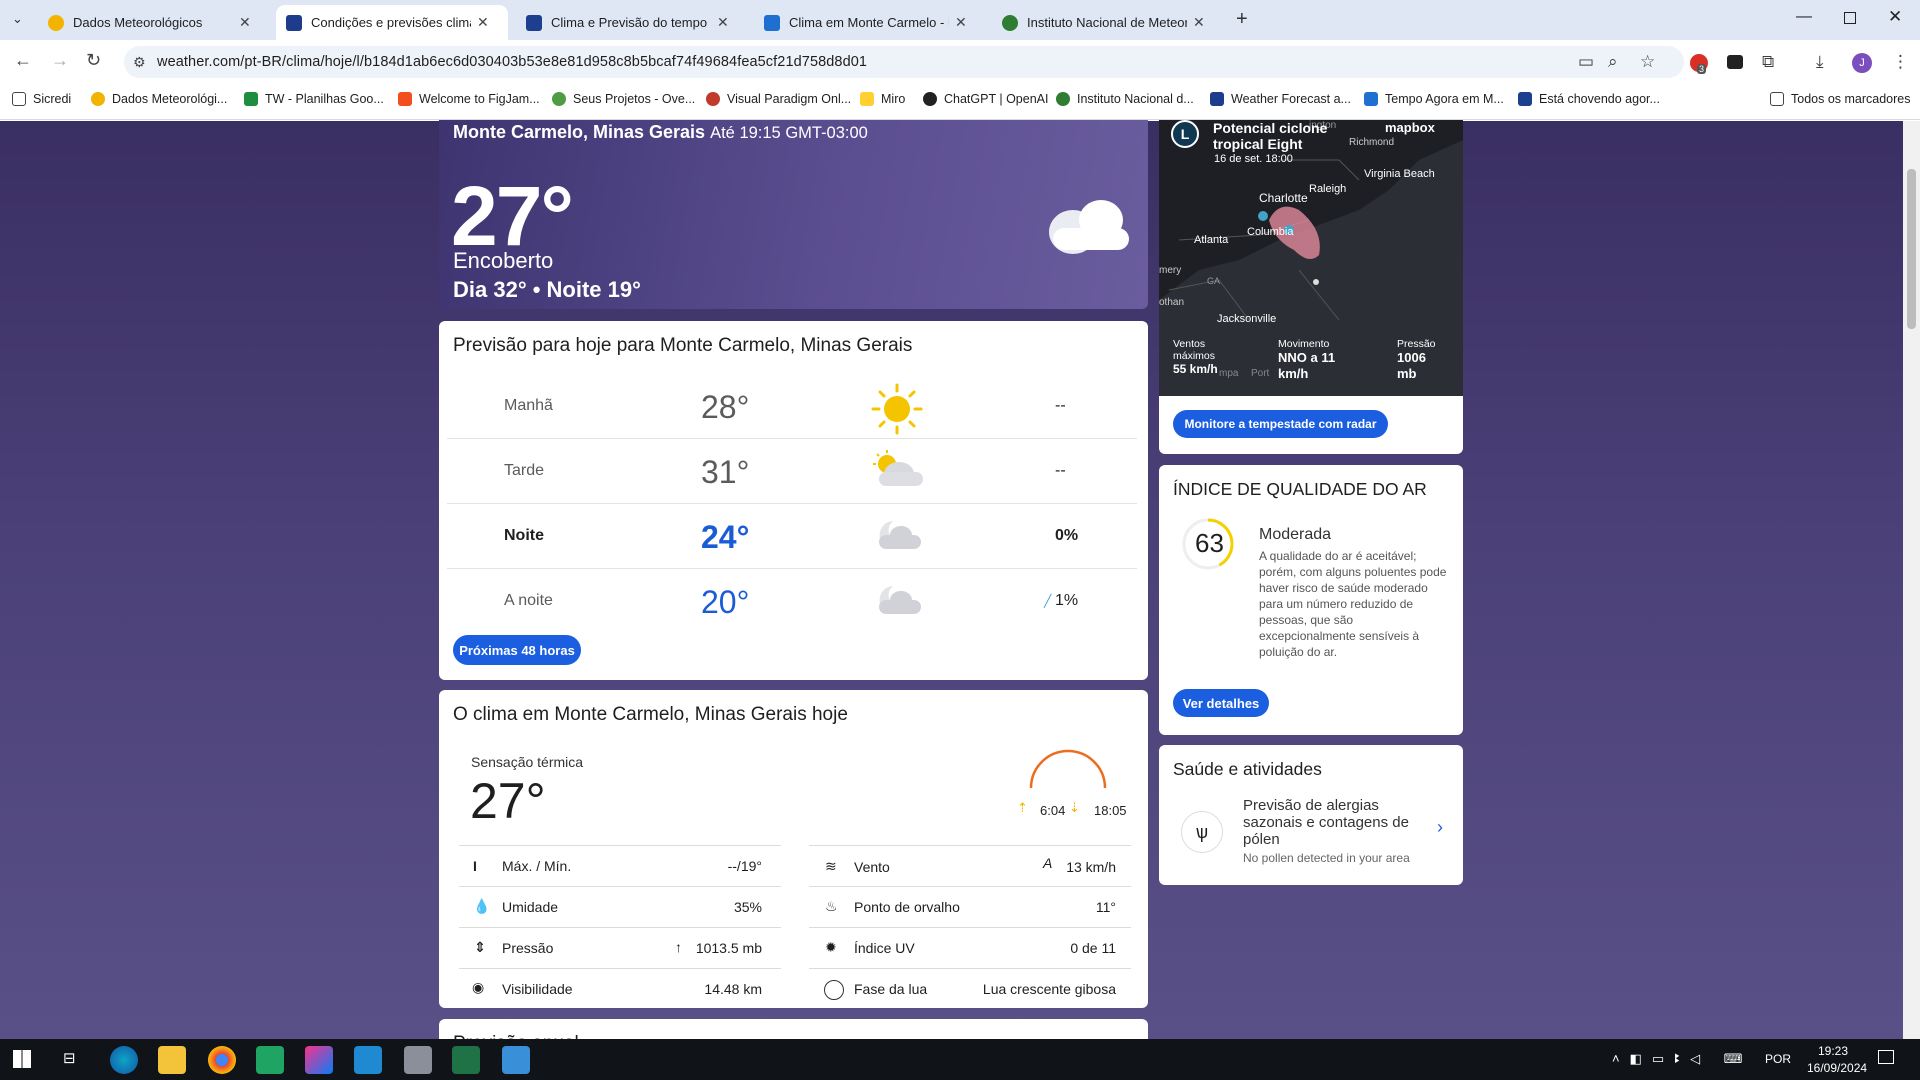 This screenshot has width=1920, height=1080. I want to click on all-bookmarks-folder: Todos os marcadores, so click(1840, 99).